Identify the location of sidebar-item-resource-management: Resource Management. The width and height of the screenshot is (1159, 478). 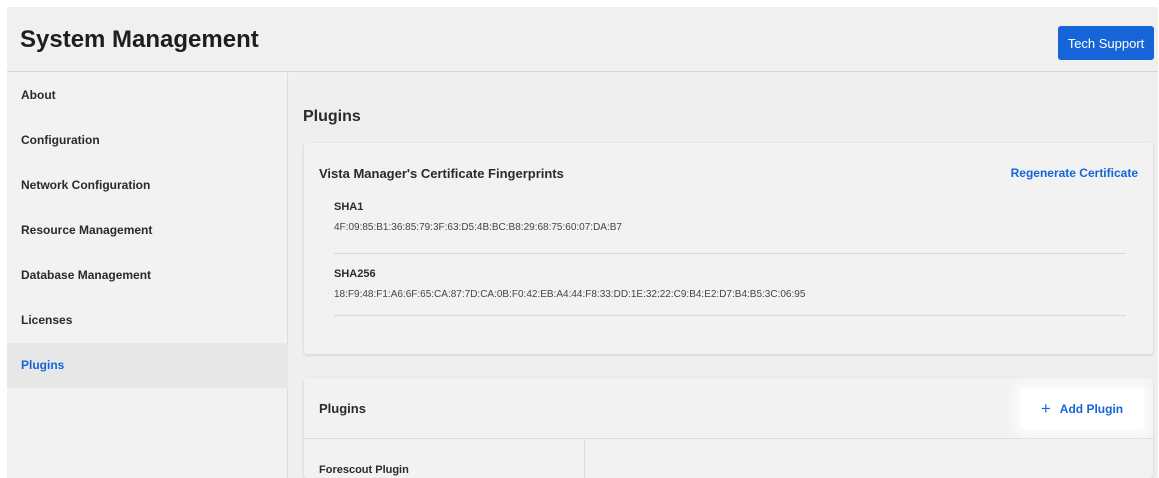
(147, 230).